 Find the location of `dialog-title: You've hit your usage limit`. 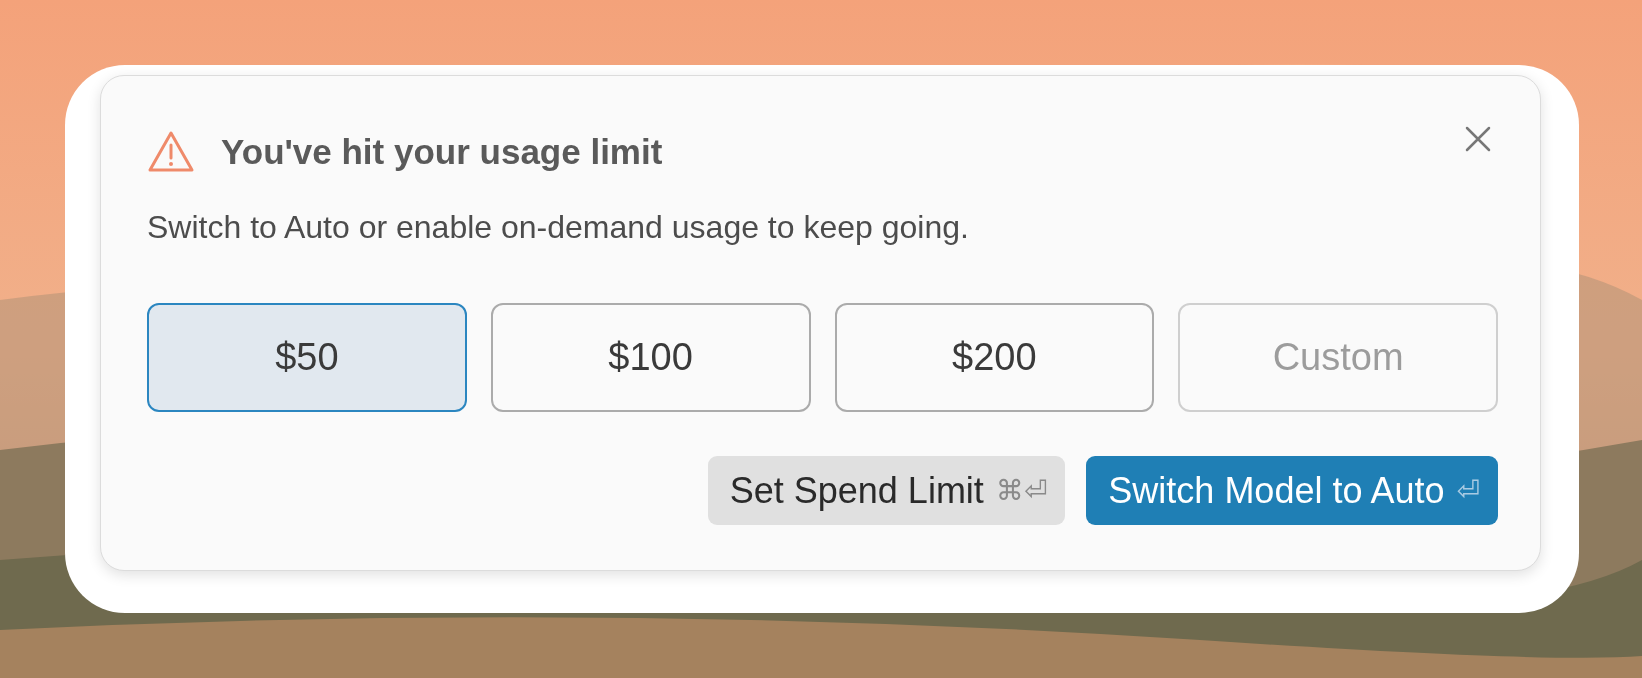

dialog-title: You've hit your usage limit is located at coordinates (442, 152).